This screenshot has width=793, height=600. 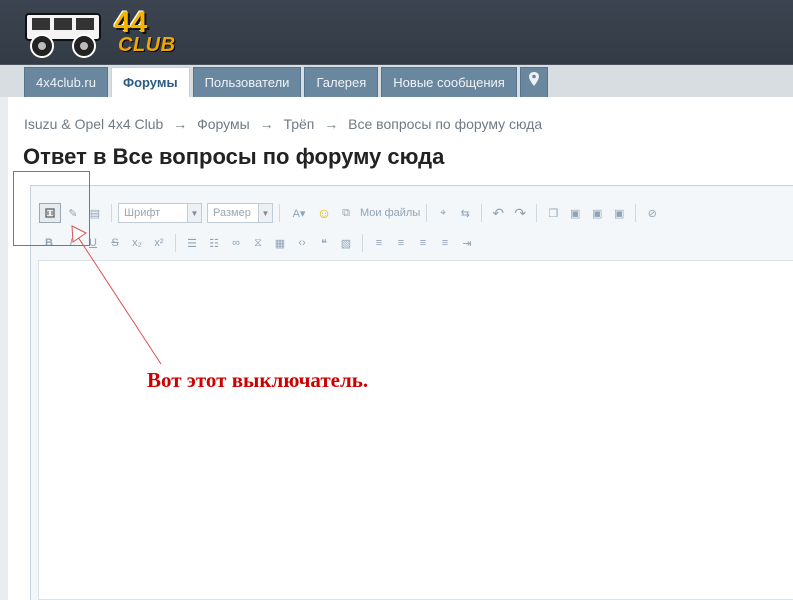 What do you see at coordinates (116, 295) in the screenshot?
I see `annotation-arrow` at bounding box center [116, 295].